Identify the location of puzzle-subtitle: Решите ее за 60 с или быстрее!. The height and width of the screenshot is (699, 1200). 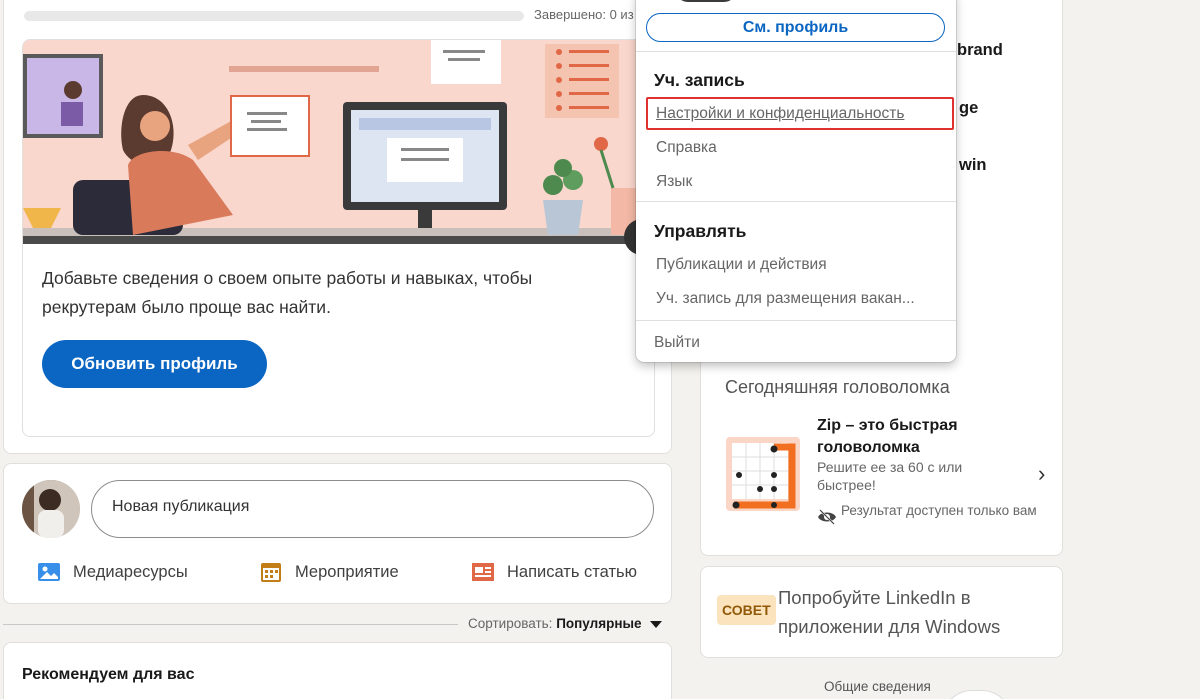
(890, 476).